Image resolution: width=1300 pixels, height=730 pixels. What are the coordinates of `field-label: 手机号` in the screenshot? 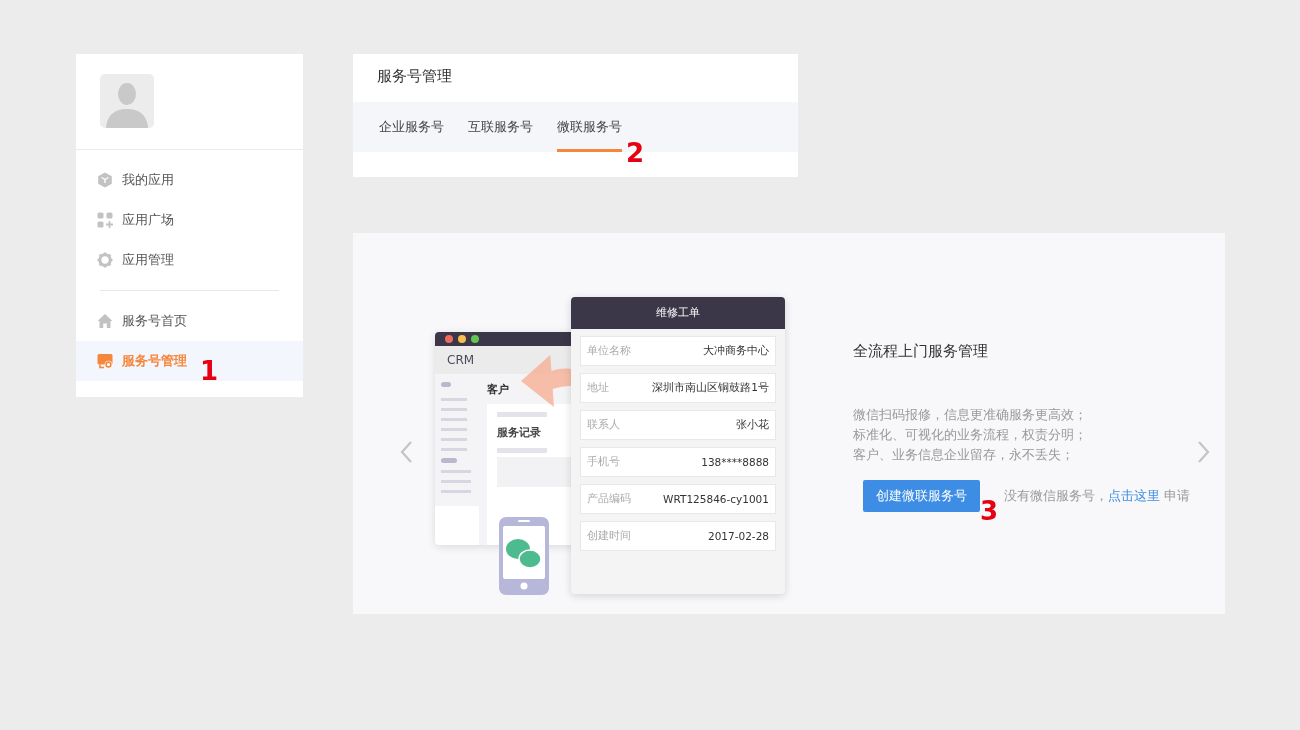 It's located at (603, 462).